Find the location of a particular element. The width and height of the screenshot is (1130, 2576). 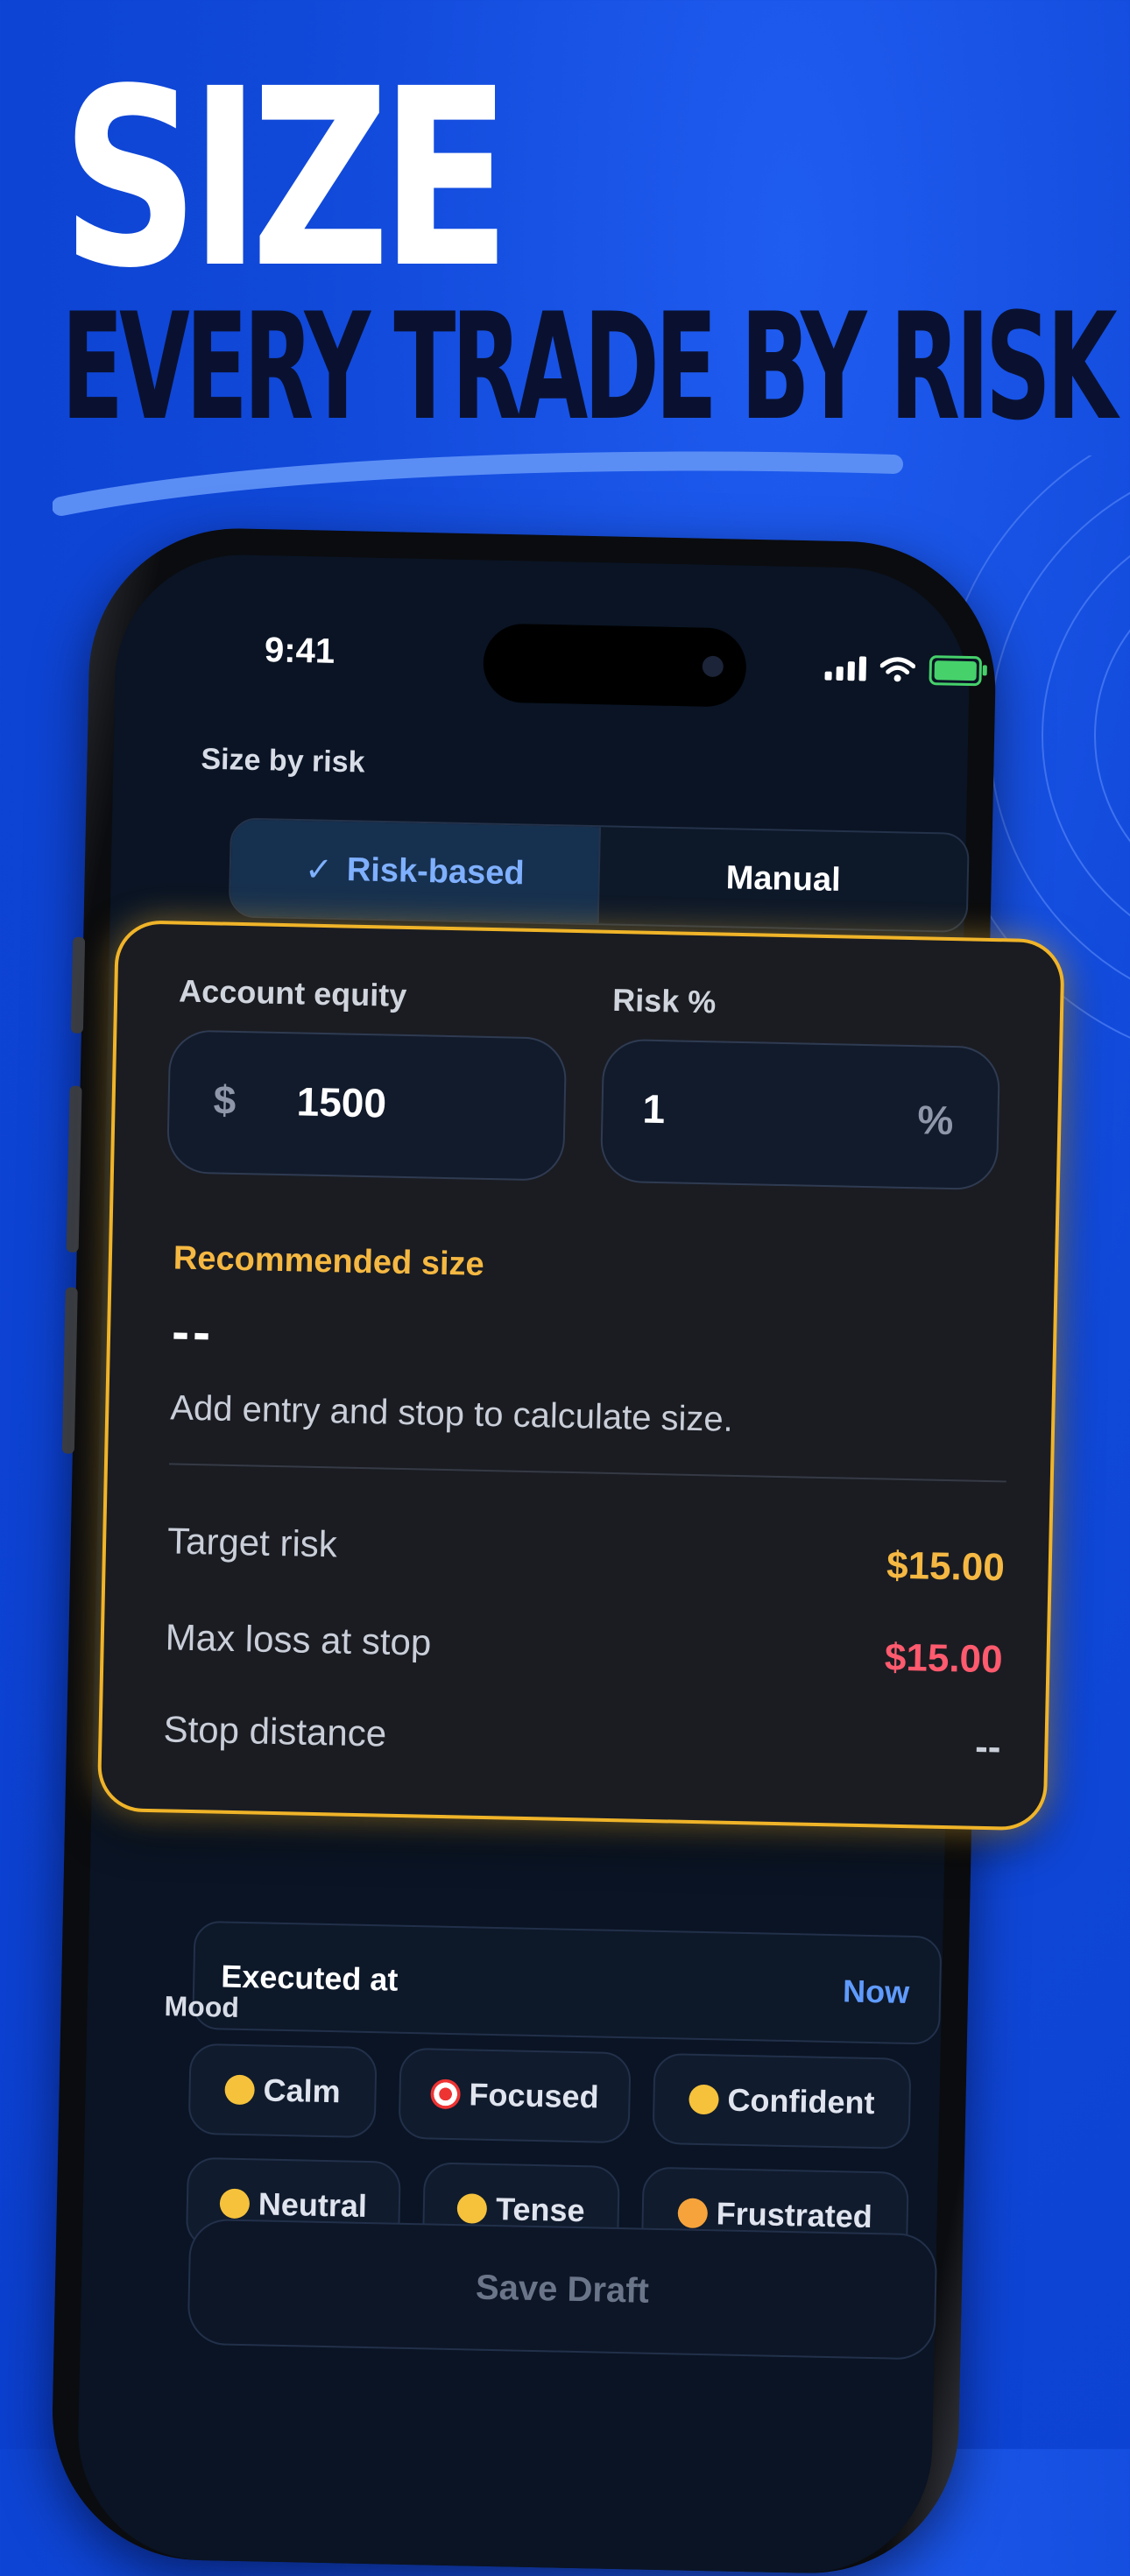

mute-switch is located at coordinates (78, 985).